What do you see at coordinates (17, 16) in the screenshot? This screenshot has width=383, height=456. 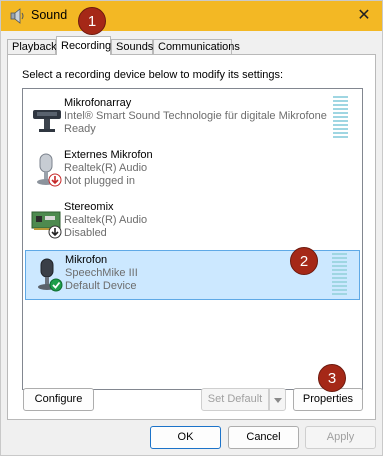 I see `speaker-icon` at bounding box center [17, 16].